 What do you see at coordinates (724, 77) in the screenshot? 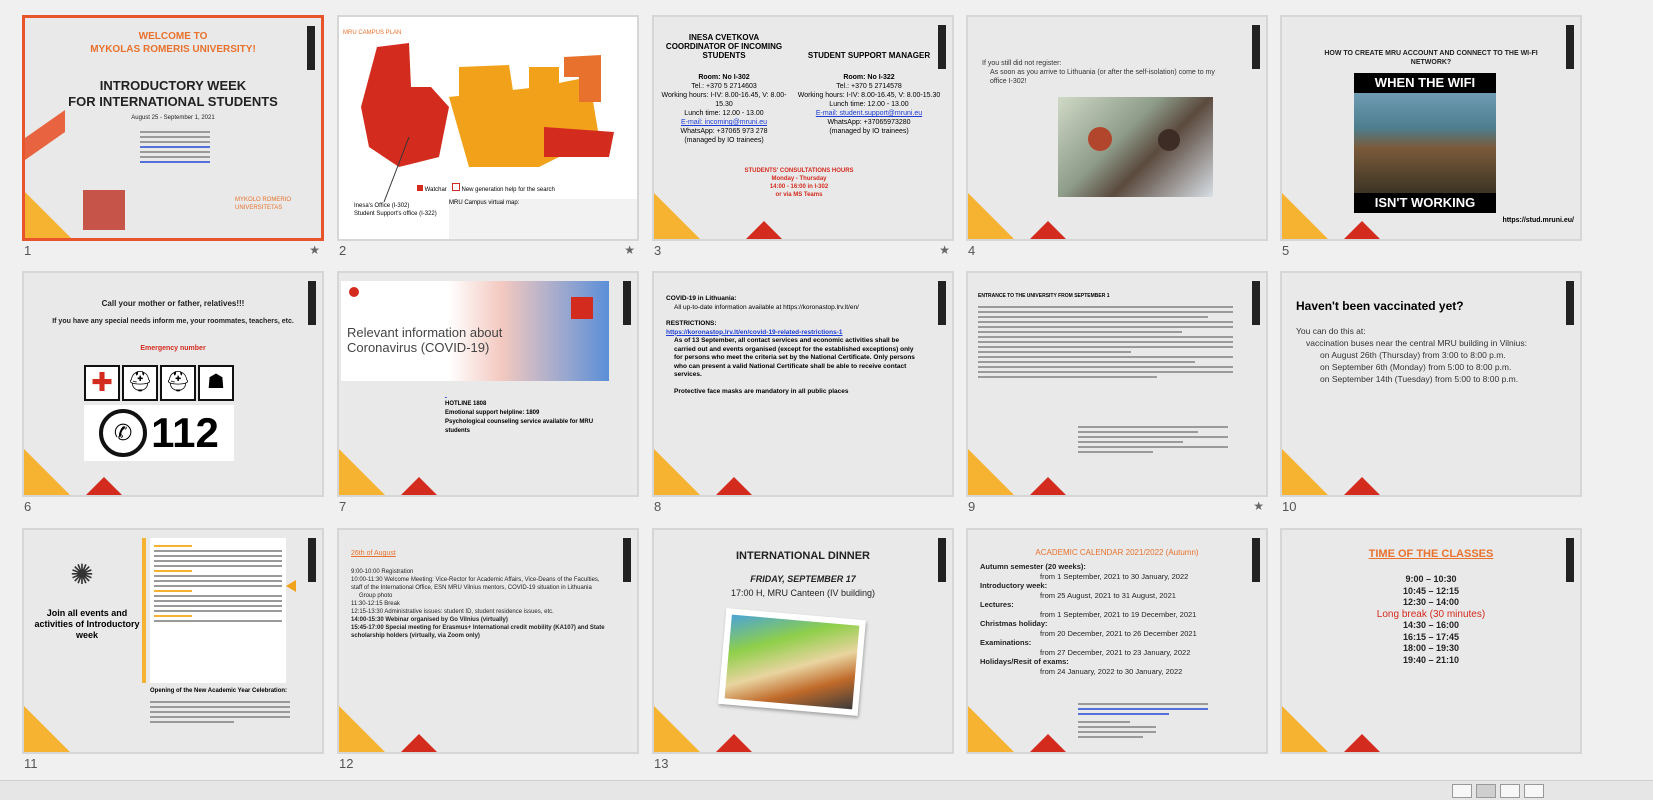
I see `slide-3-text-3: Room: No I-302` at bounding box center [724, 77].